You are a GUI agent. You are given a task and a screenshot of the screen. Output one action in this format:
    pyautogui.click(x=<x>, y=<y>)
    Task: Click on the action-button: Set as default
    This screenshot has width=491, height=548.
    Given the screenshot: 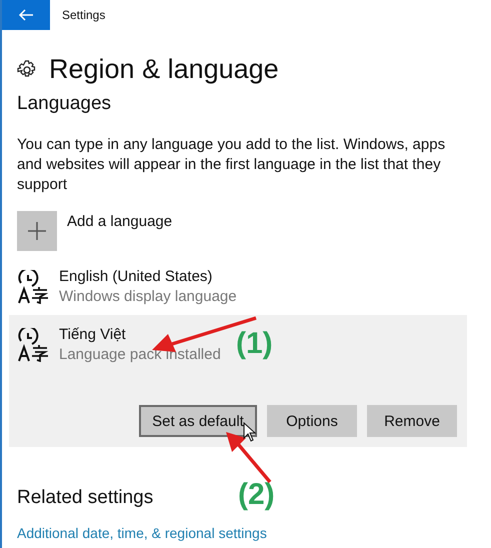 What is the action you would take?
    pyautogui.click(x=198, y=421)
    